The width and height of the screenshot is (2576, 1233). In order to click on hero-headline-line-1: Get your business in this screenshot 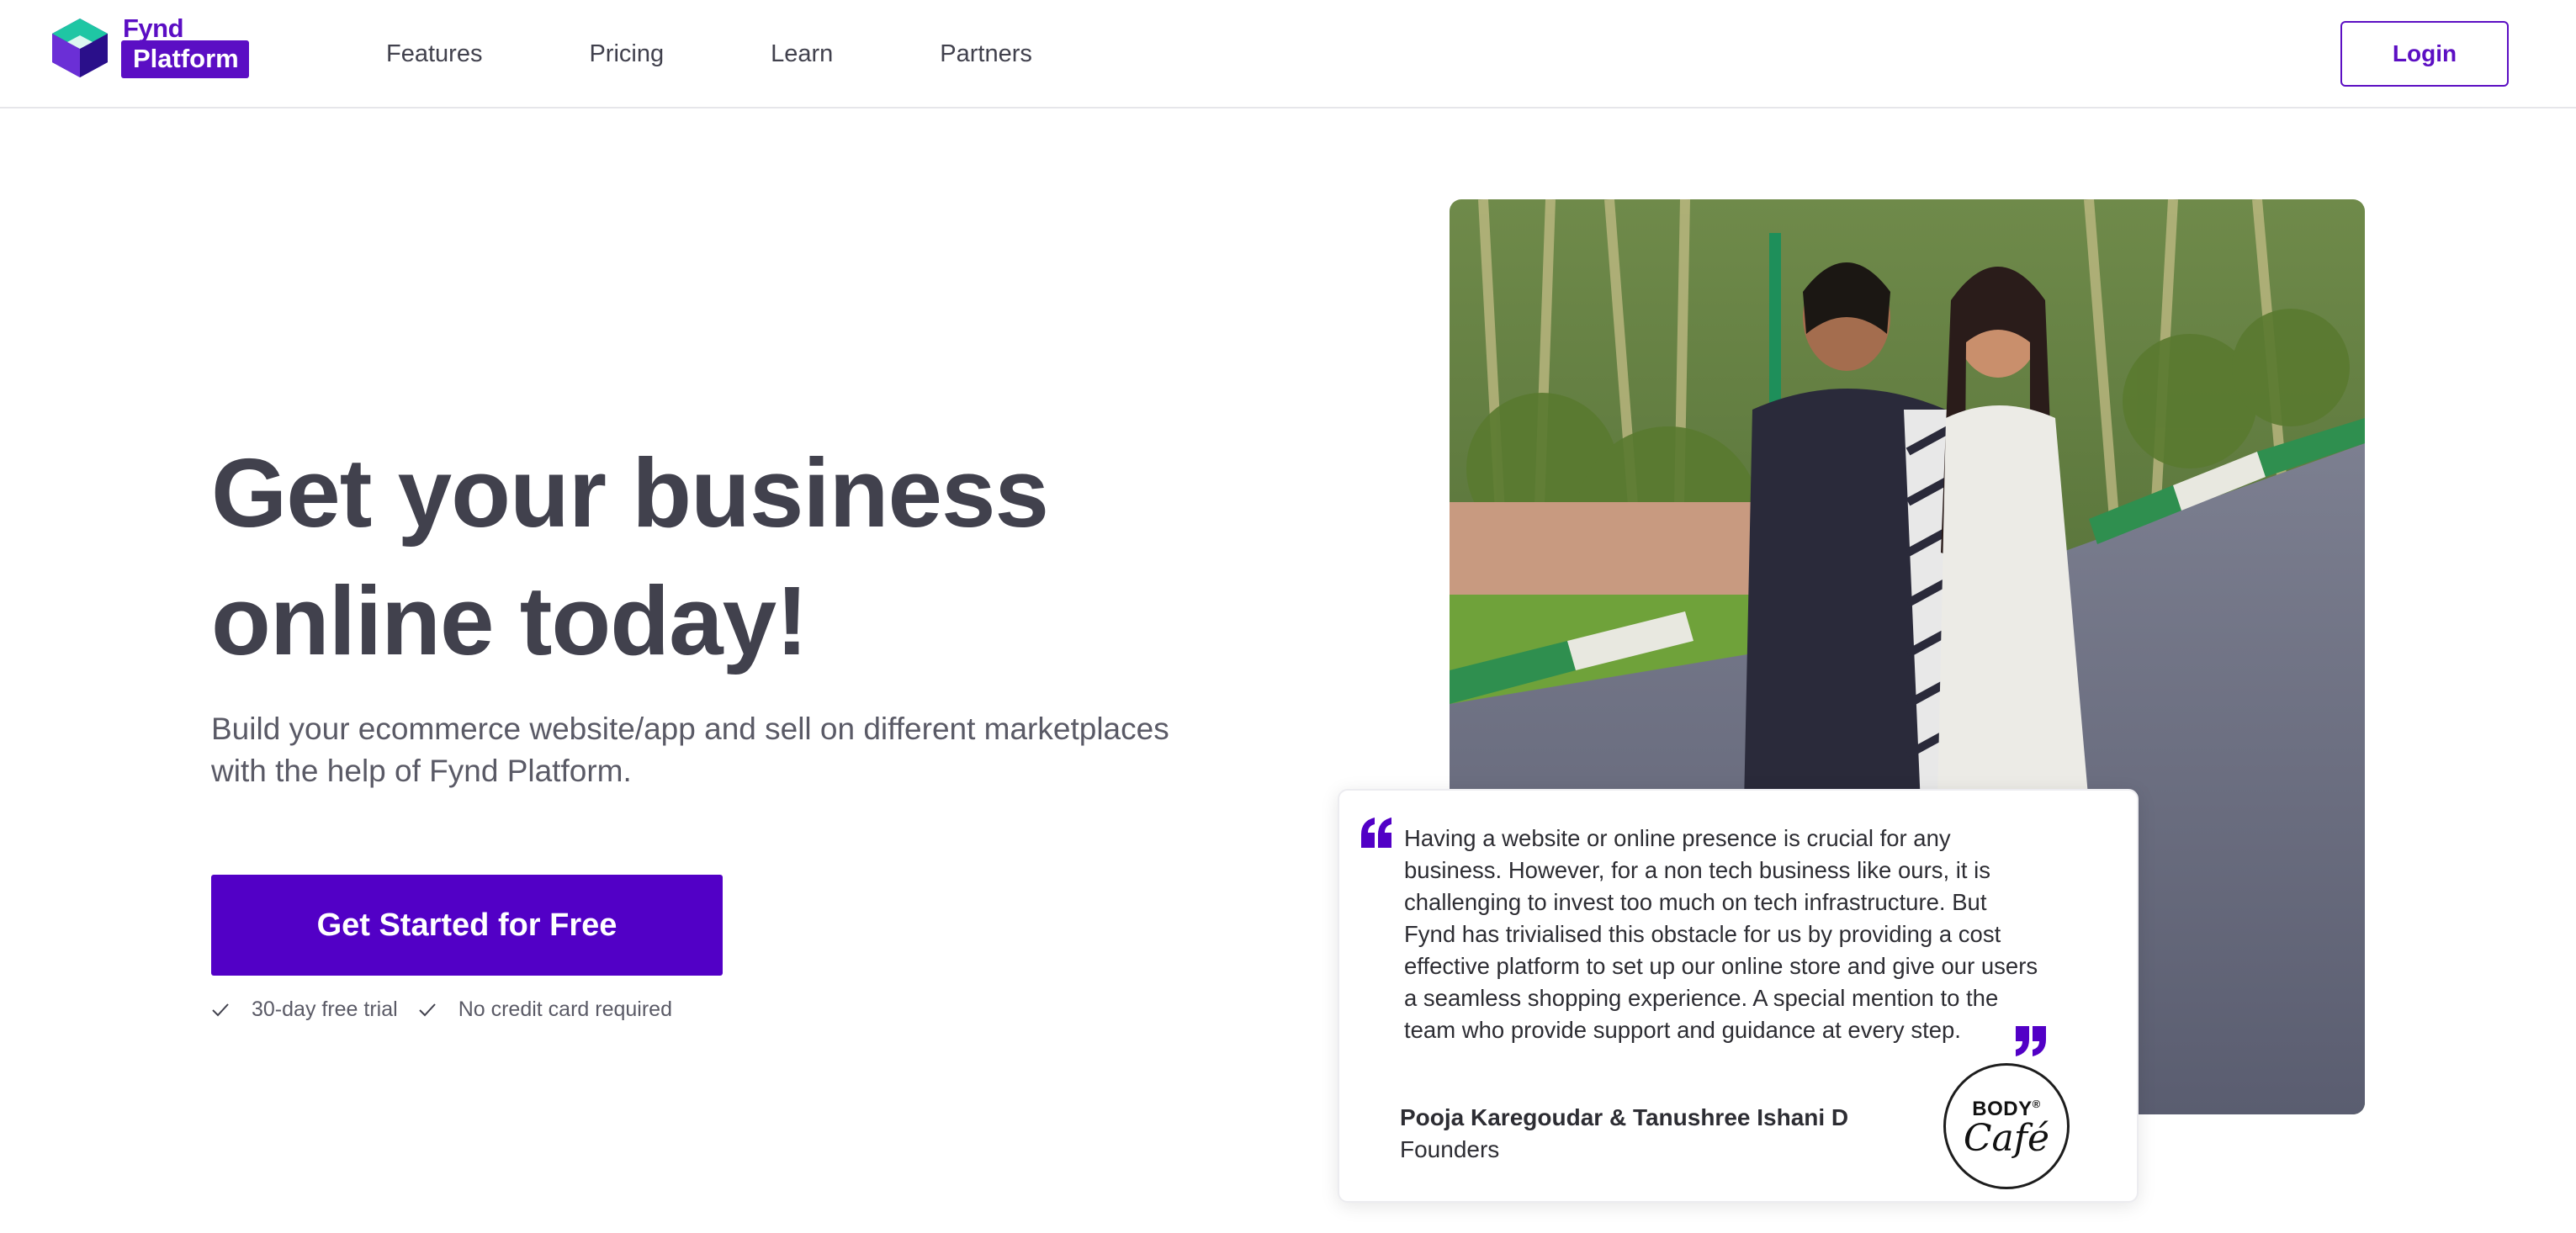, I will do `click(630, 493)`.